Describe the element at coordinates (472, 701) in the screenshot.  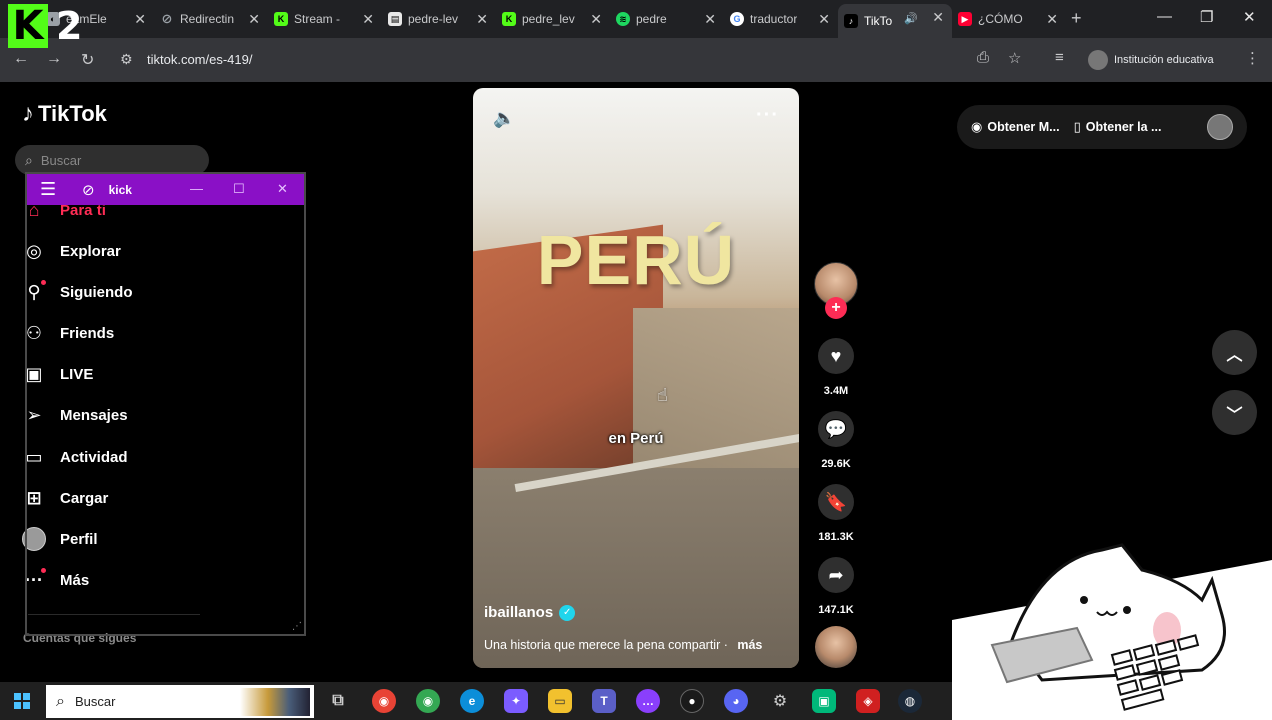
I see `edge-icon: e` at that location.